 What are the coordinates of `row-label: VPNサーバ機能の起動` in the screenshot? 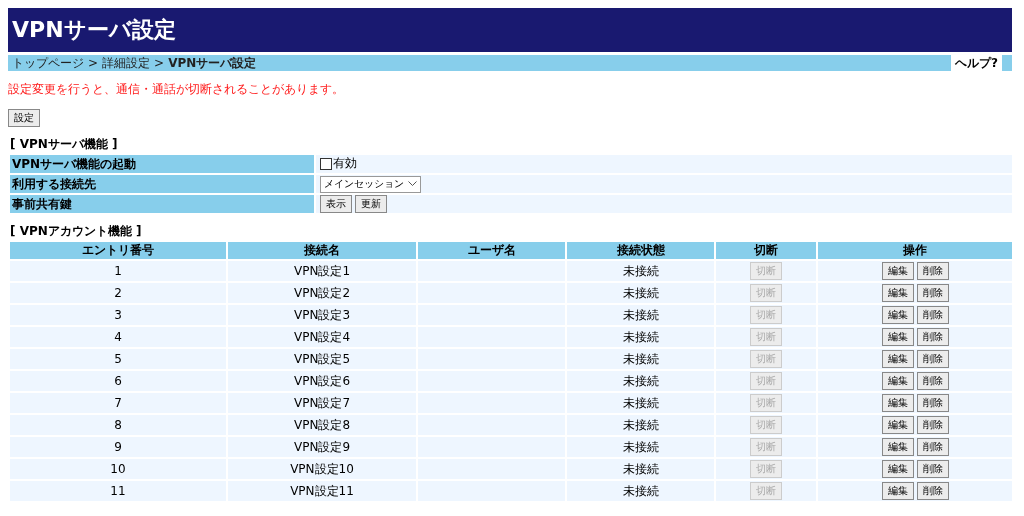 It's located at (162, 164).